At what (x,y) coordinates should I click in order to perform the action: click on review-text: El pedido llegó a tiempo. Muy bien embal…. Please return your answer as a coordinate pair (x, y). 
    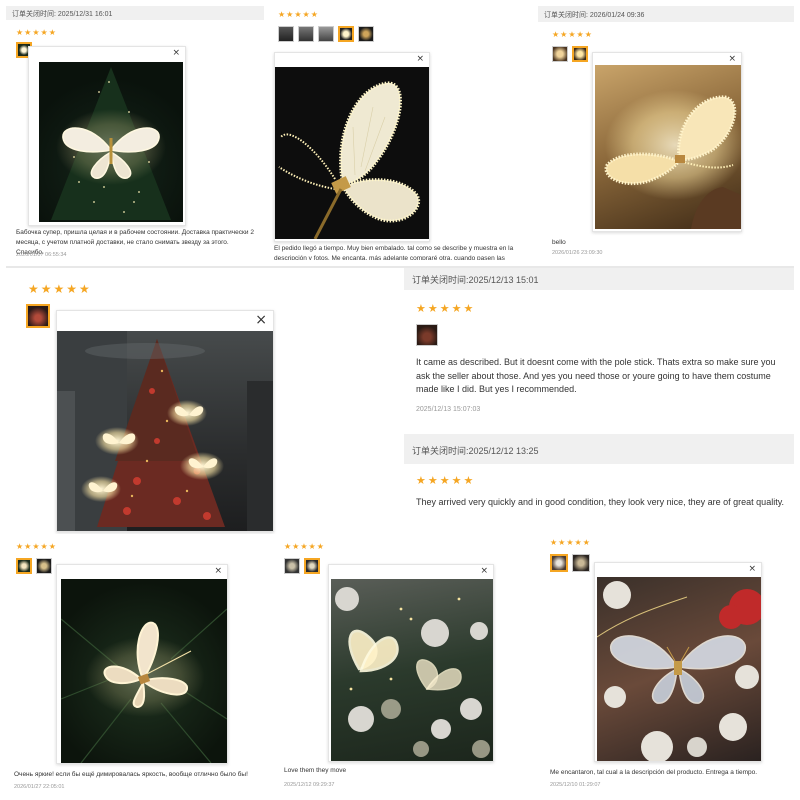
    Looking at the image, I should click on (394, 252).